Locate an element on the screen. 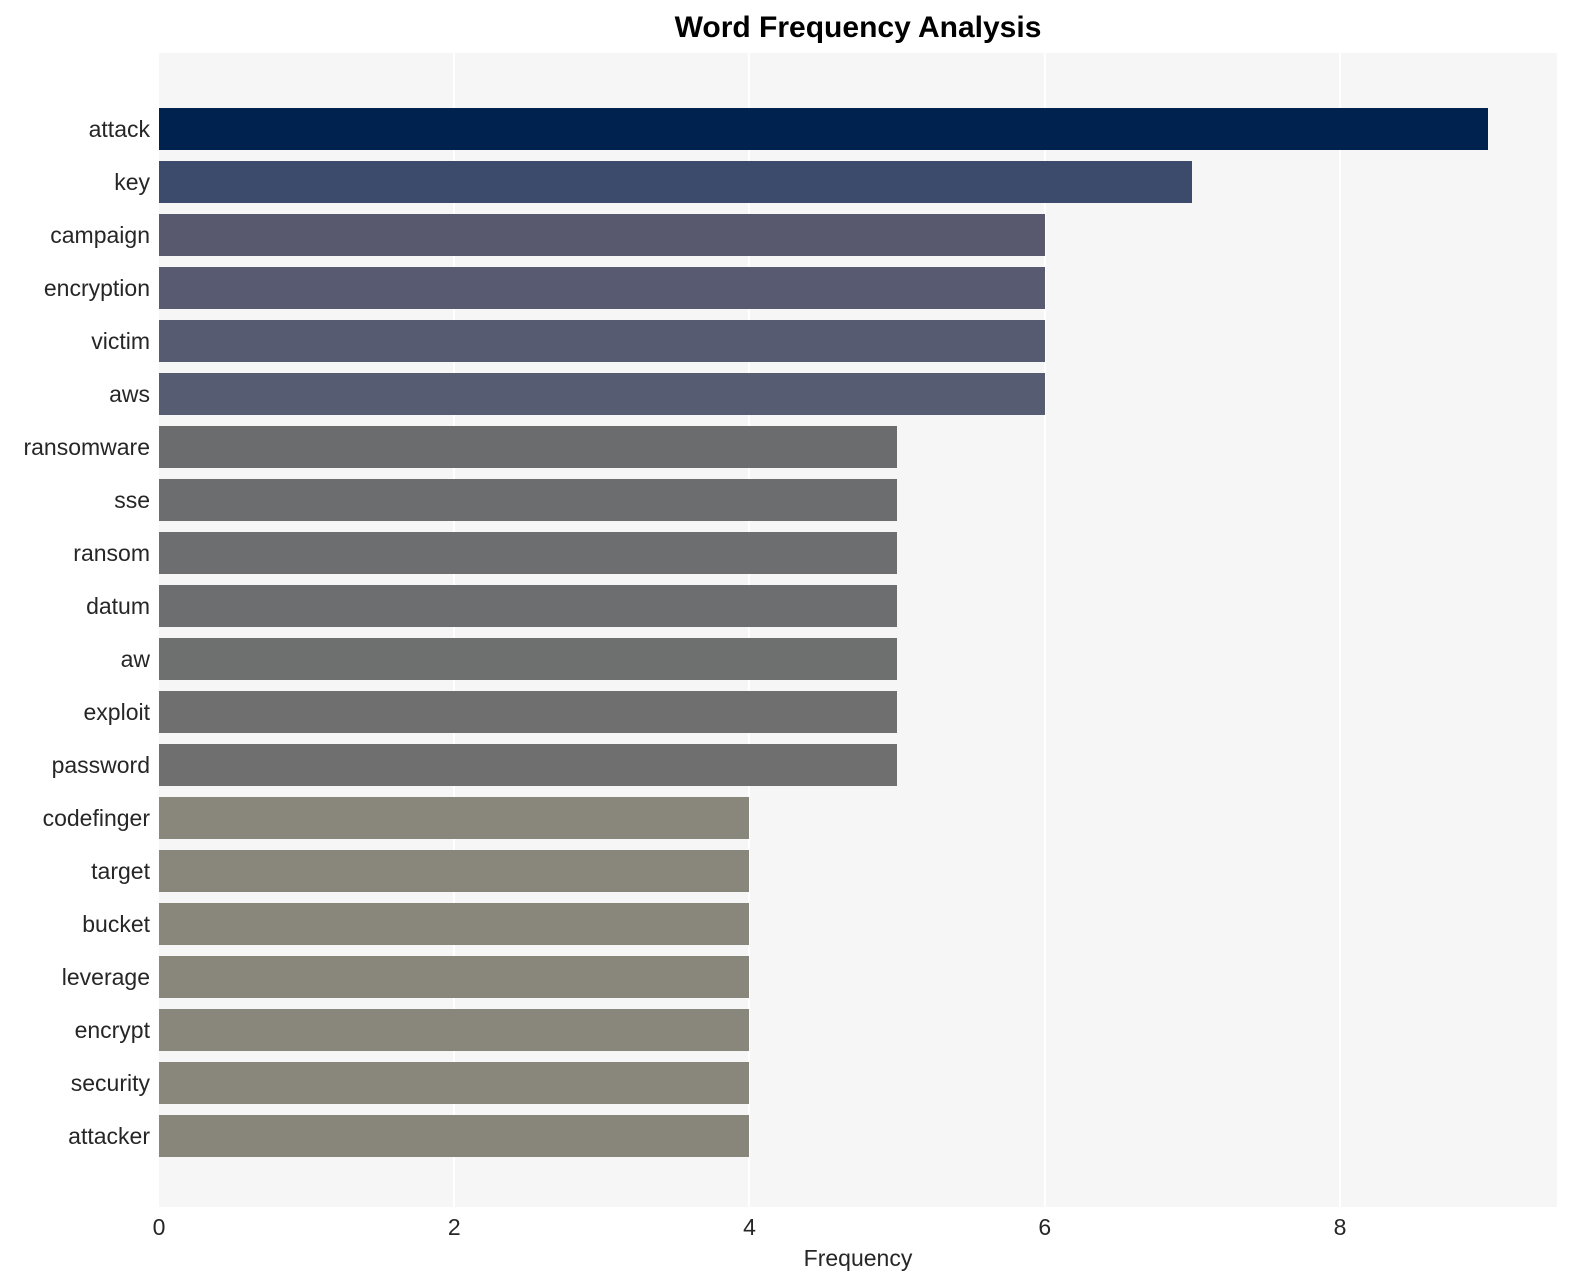 This screenshot has width=1569, height=1282. x-axis-tick-label: 8 is located at coordinates (1340, 1227).